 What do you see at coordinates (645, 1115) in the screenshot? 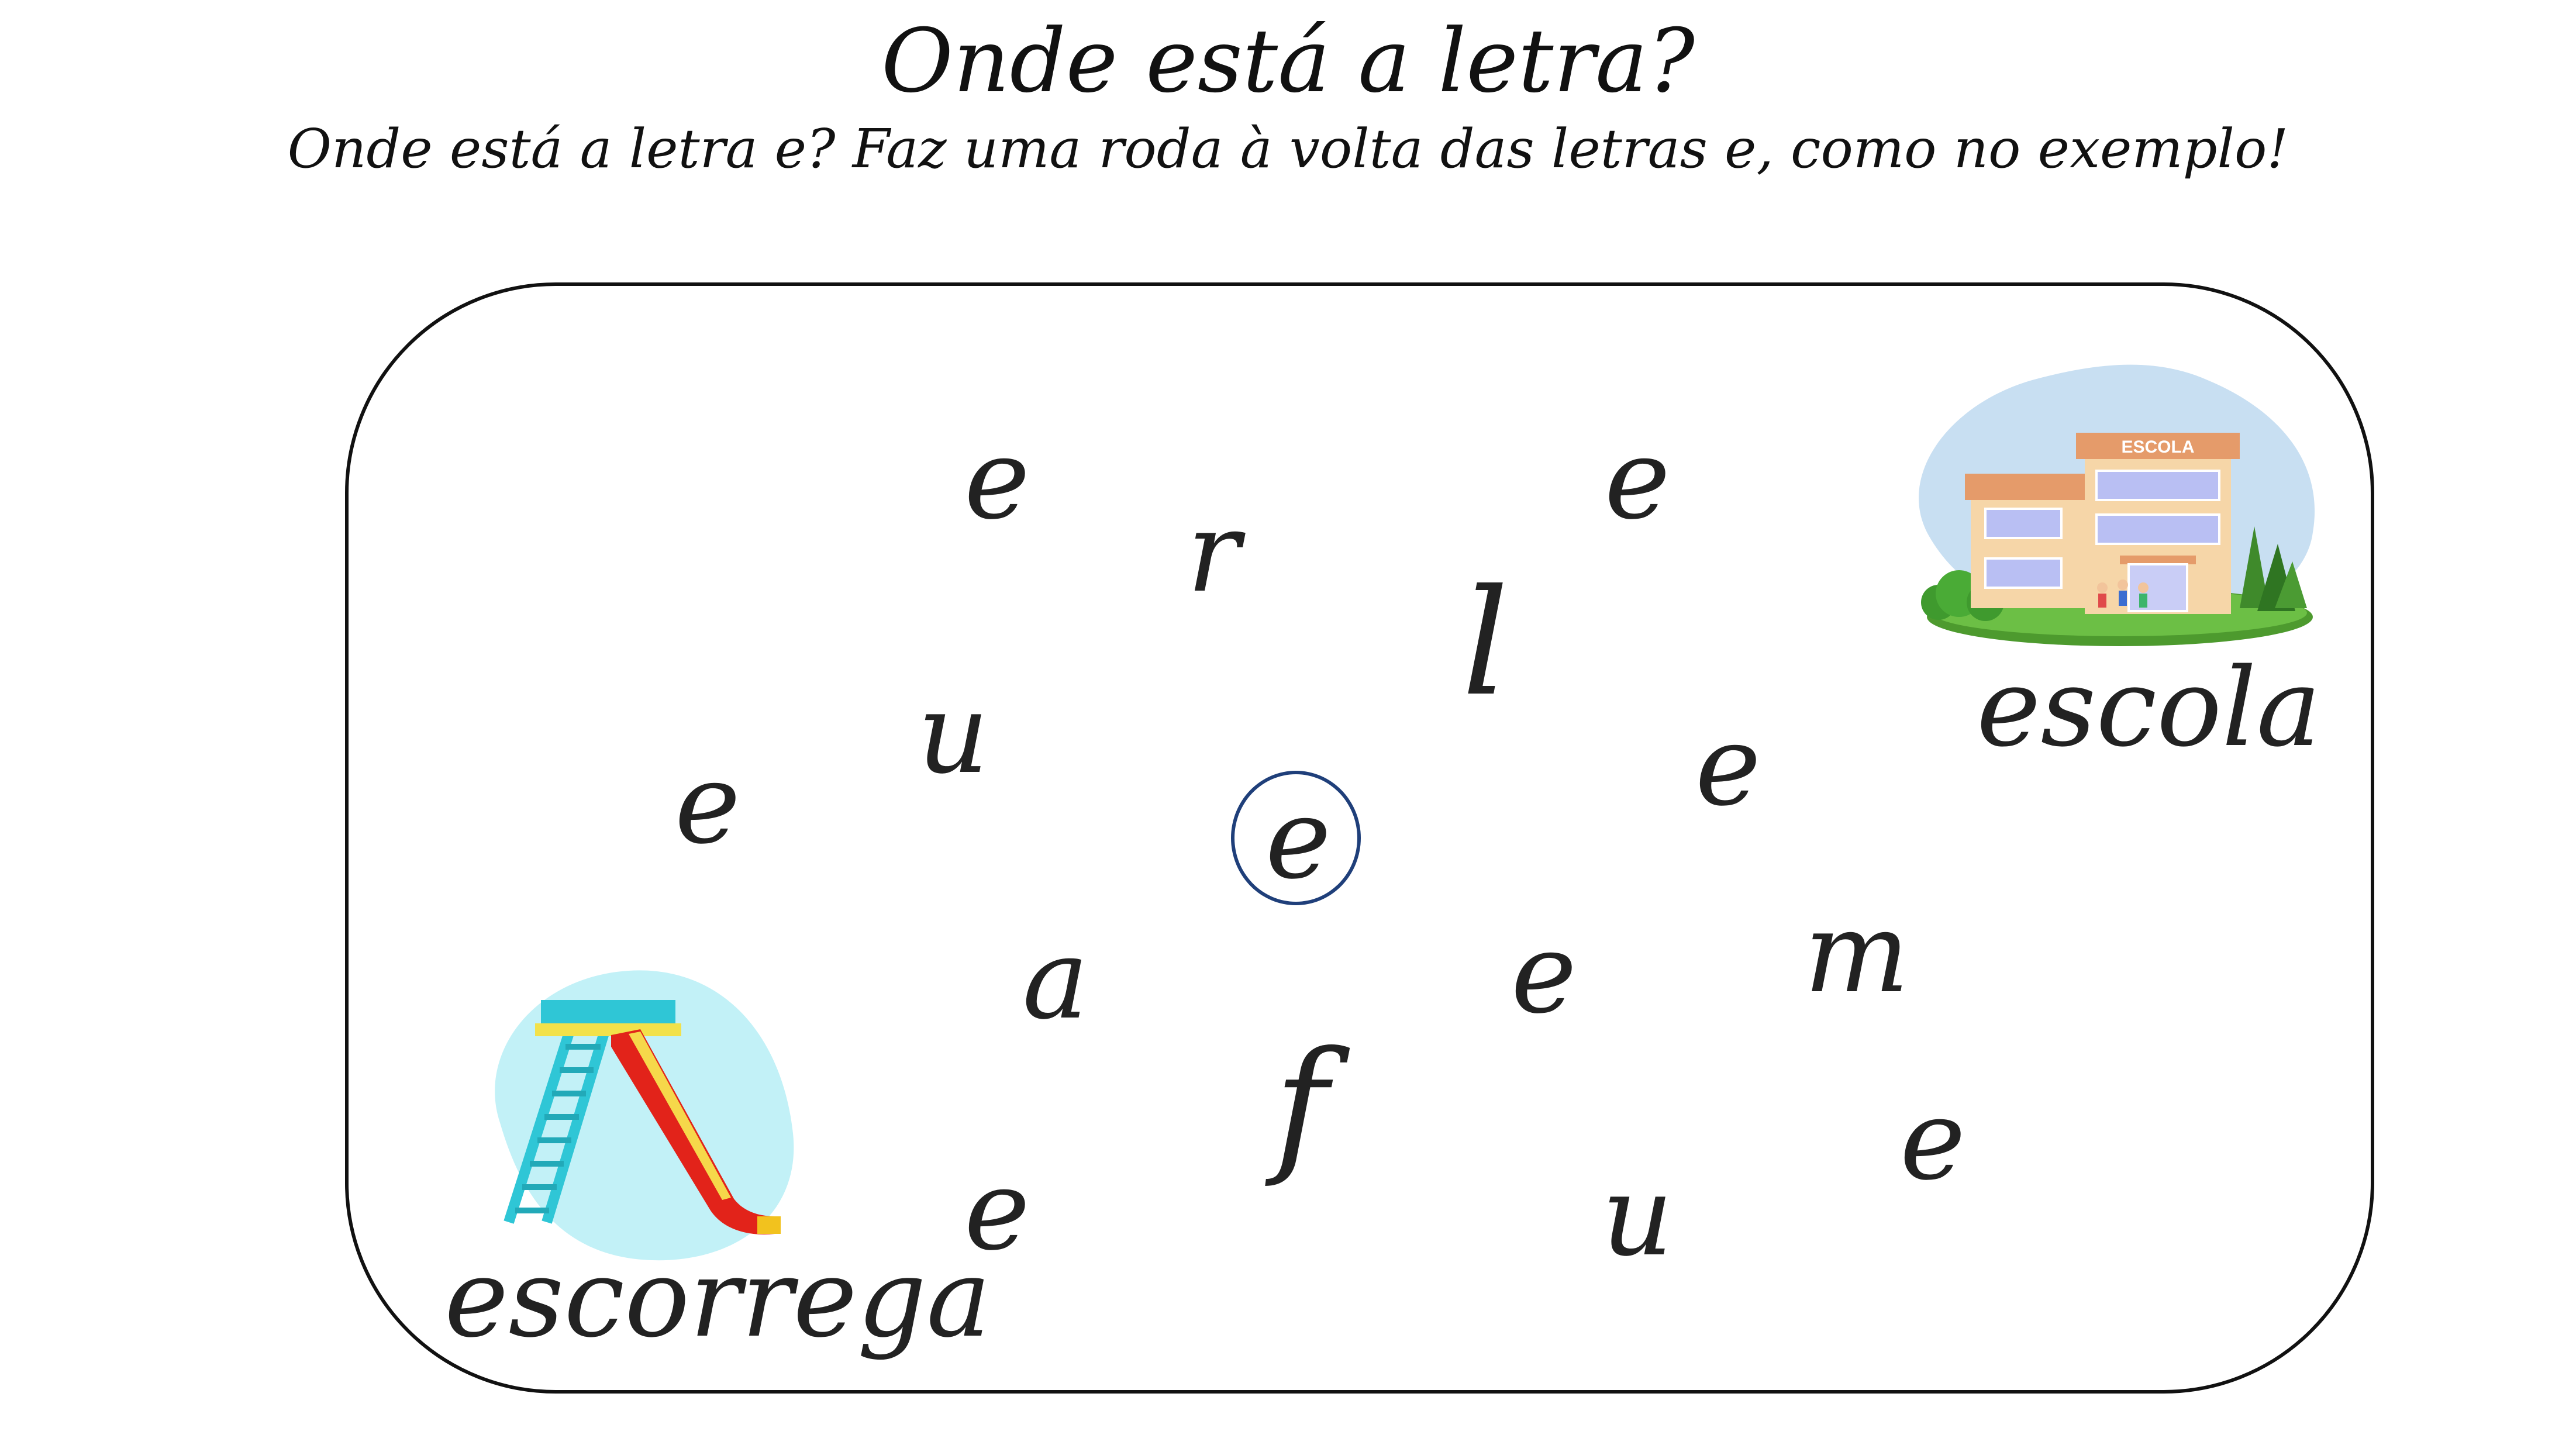
I see `playground-slide-icon` at bounding box center [645, 1115].